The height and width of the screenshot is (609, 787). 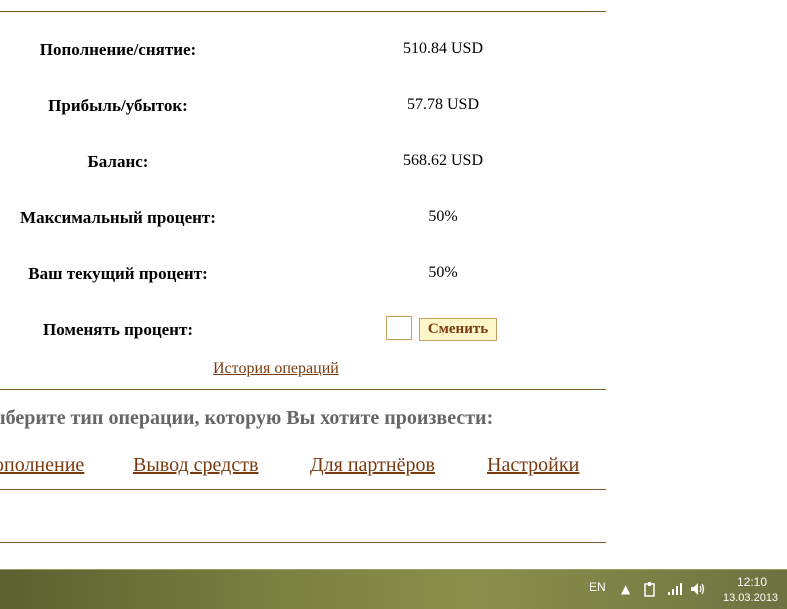 I want to click on current-percent-label: Ваш текущий процент:, so click(x=118, y=273).